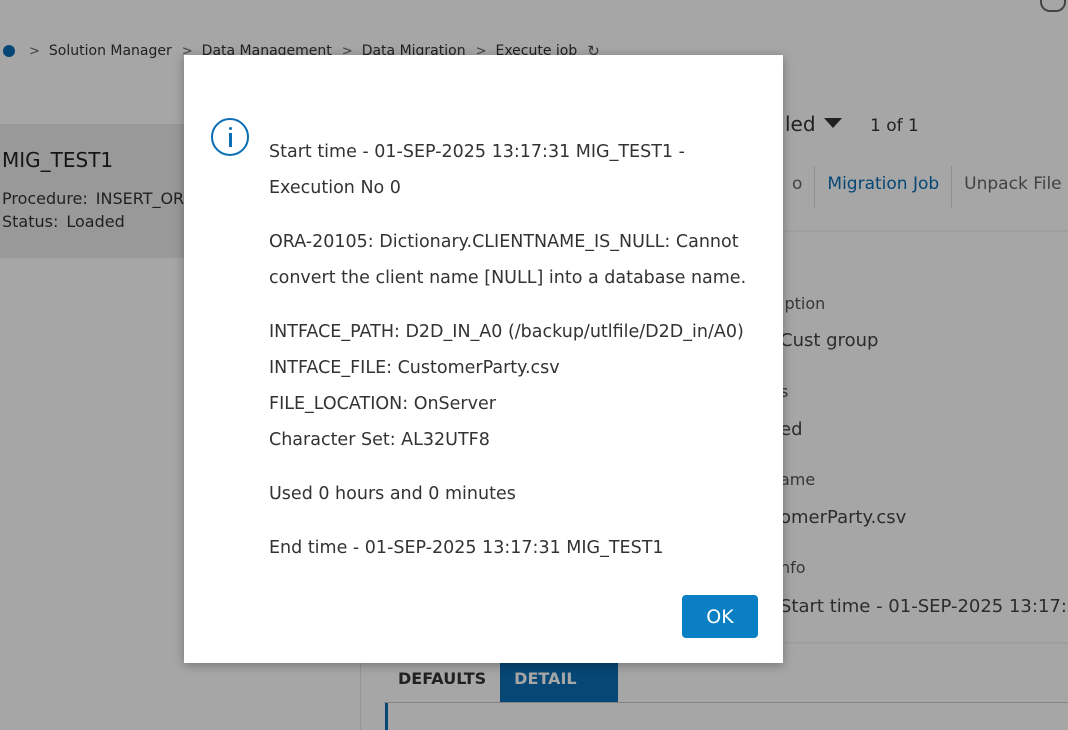 The height and width of the screenshot is (730, 1068). I want to click on info-icon, so click(230, 137).